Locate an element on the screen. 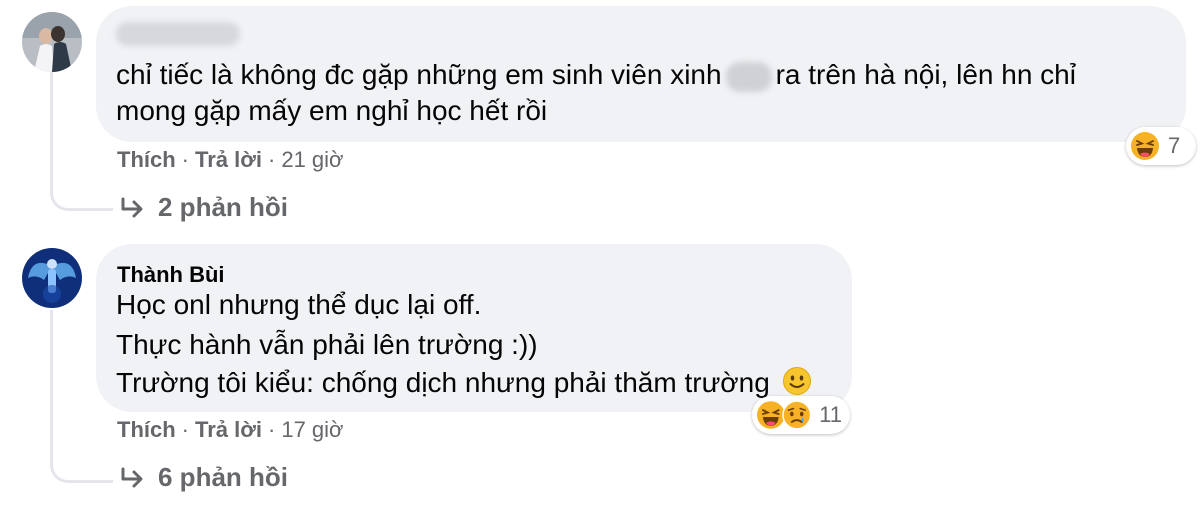  replies-label: 2 phản hồi is located at coordinates (223, 207).